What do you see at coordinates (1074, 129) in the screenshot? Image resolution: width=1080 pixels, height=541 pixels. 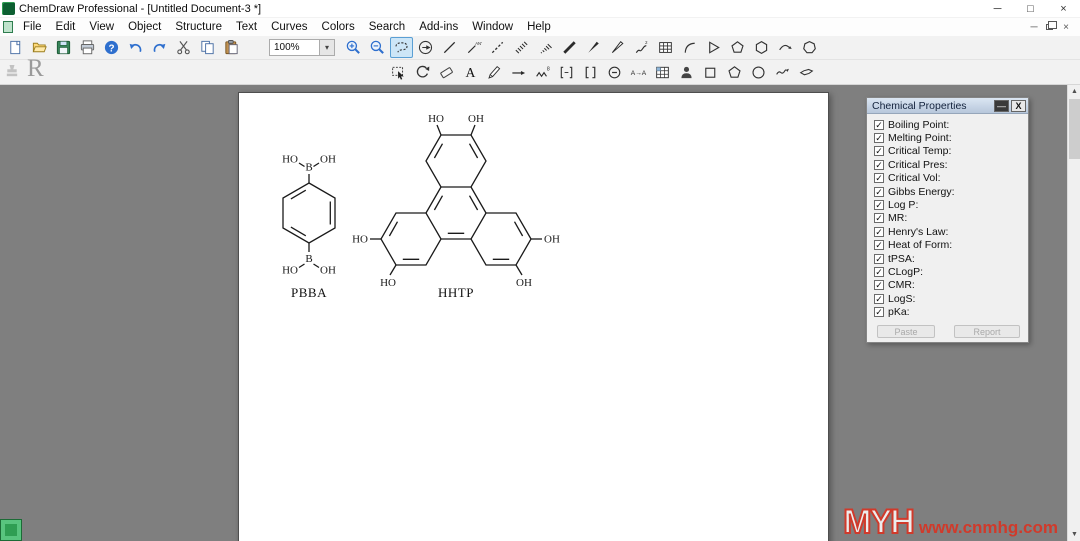 I see `scrollbar-thumb` at bounding box center [1074, 129].